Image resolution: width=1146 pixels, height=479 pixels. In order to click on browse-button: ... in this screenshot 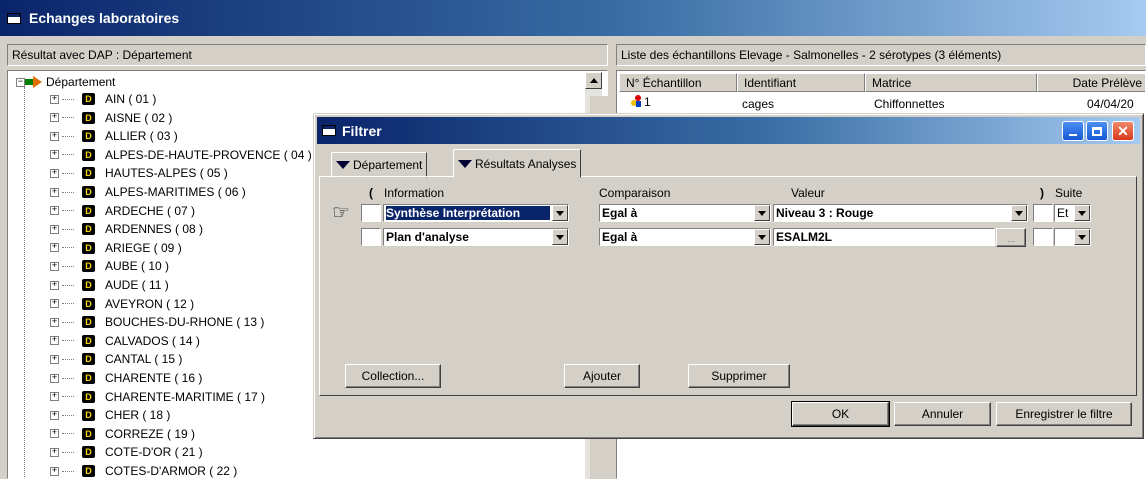, I will do `click(1011, 237)`.